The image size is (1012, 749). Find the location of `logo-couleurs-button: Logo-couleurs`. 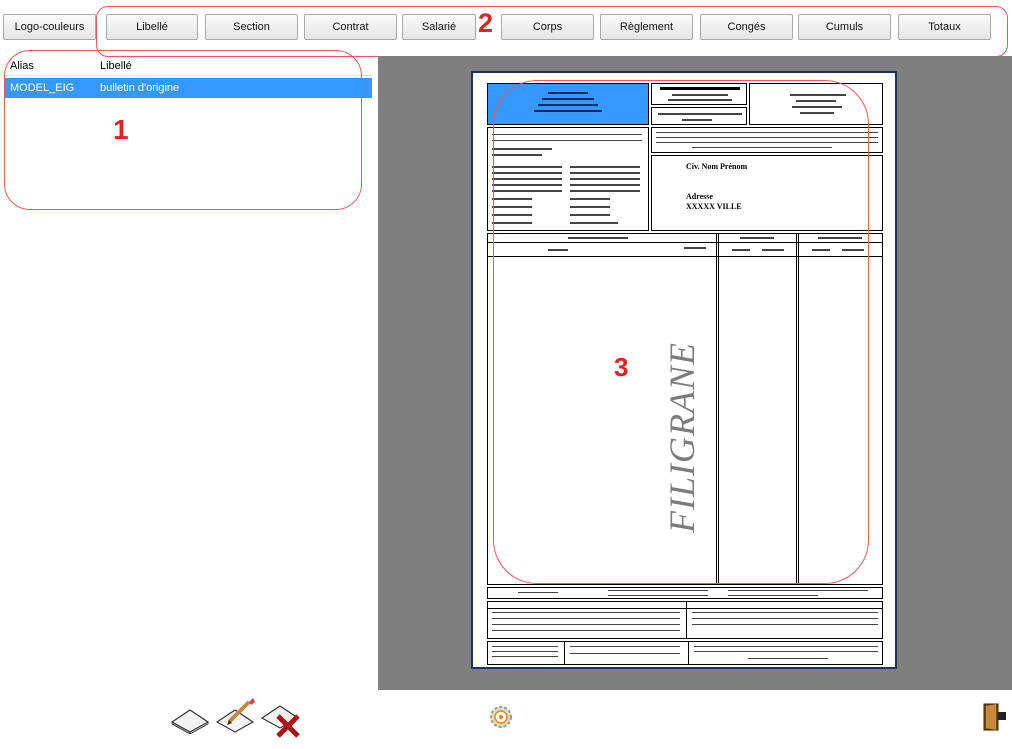

logo-couleurs-button: Logo-couleurs is located at coordinates (49, 27).